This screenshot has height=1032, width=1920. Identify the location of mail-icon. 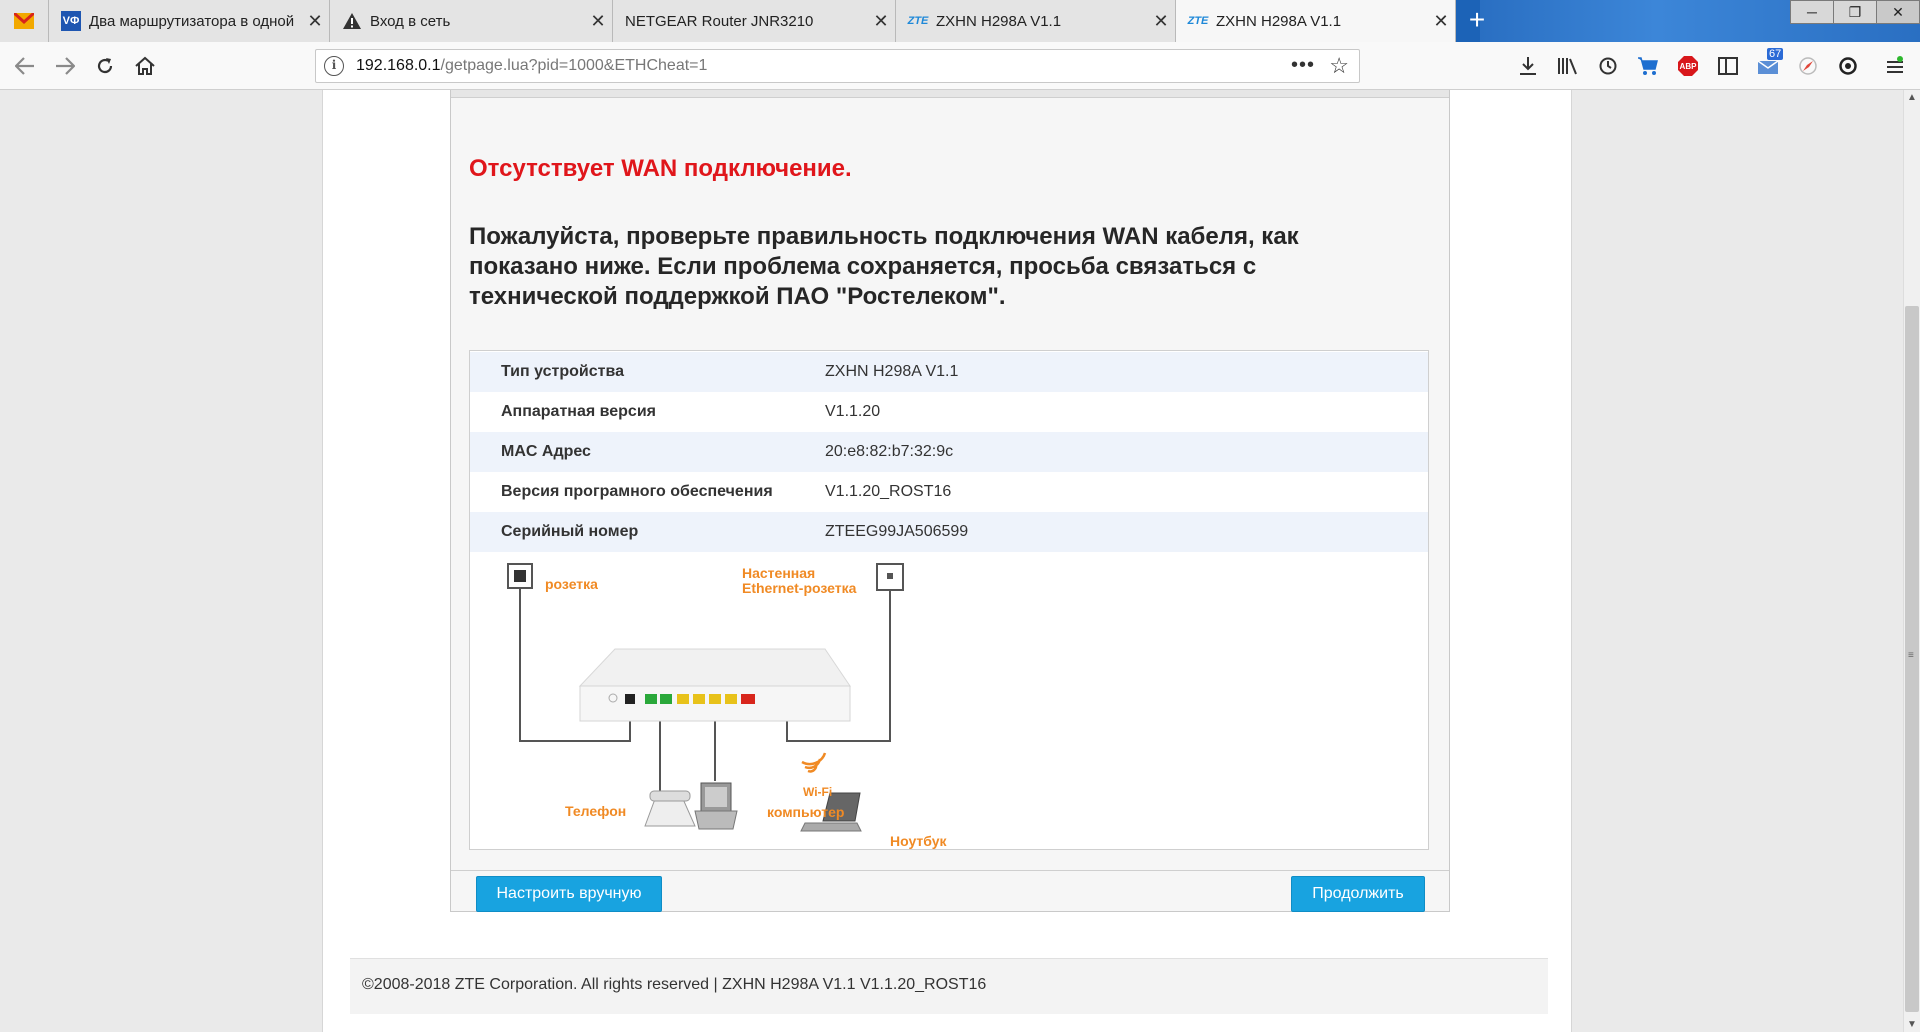
(24, 21).